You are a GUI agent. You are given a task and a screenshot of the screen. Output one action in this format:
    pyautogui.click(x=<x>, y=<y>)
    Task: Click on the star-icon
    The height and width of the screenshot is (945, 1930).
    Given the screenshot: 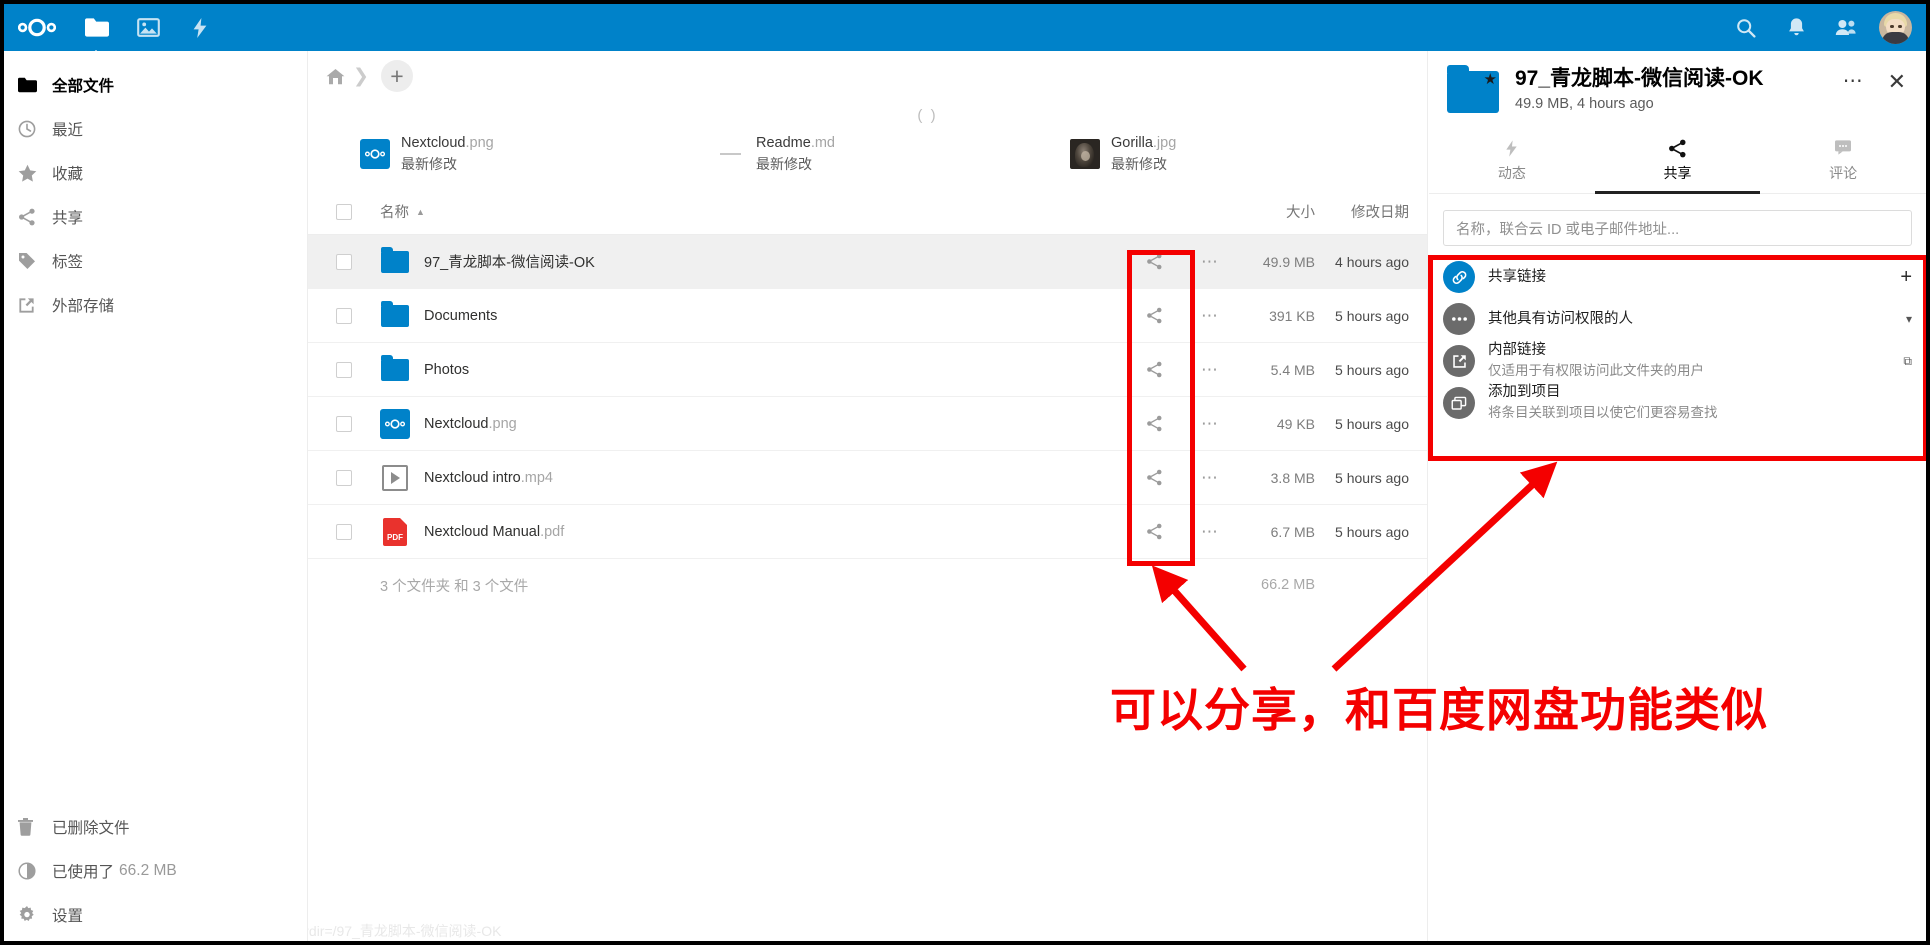 What is the action you would take?
    pyautogui.click(x=35, y=173)
    